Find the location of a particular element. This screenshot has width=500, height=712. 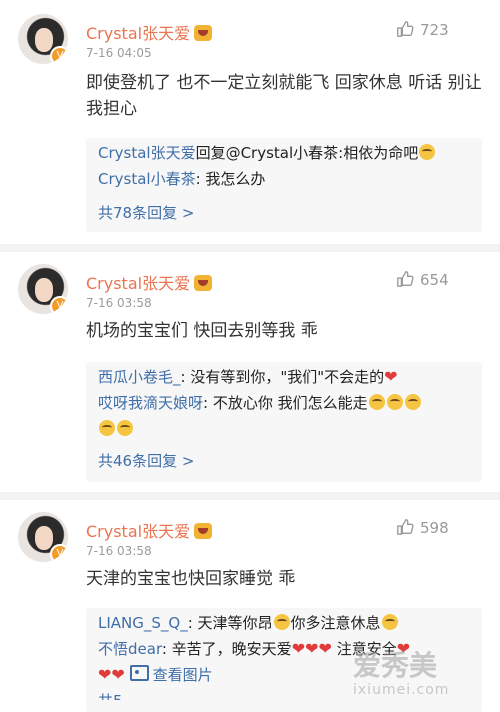

like-button: 723 is located at coordinates (422, 29).